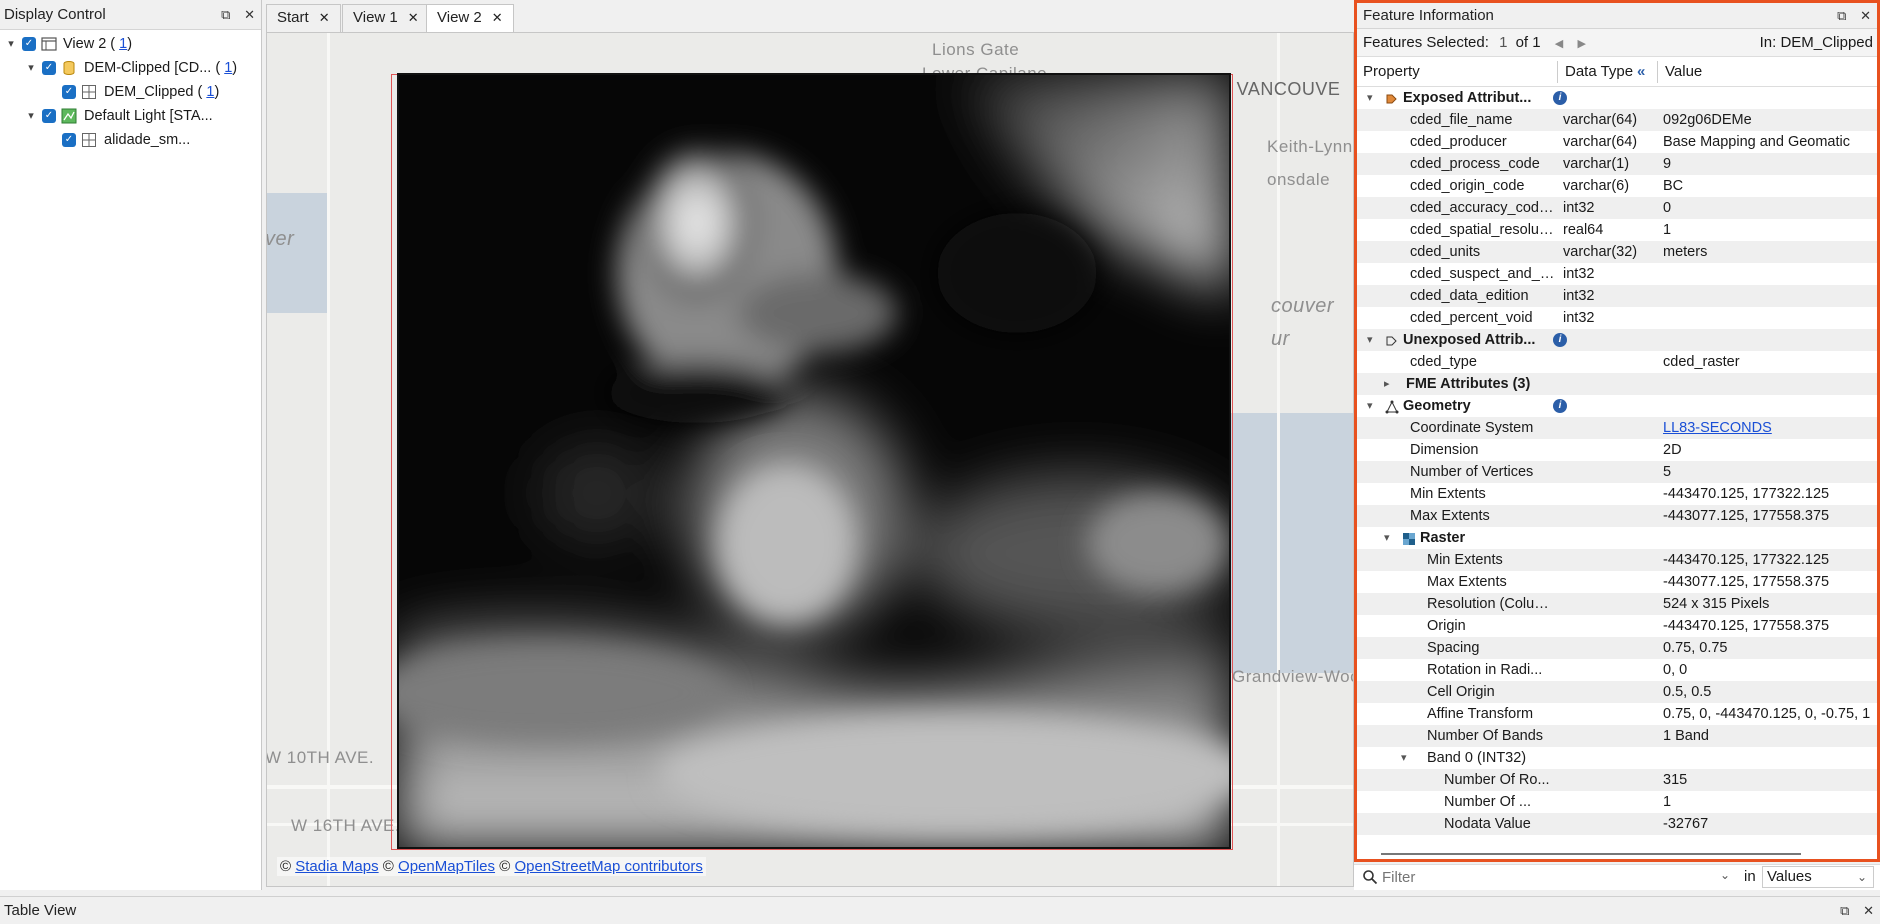 This screenshot has height=924, width=1880. Describe the element at coordinates (1617, 450) in the screenshot. I see `property-row: Dimension 2D` at that location.